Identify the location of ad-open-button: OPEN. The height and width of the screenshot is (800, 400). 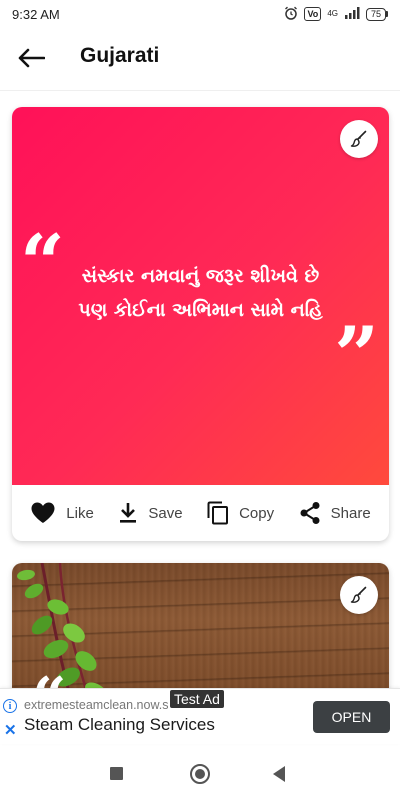
(351, 717).